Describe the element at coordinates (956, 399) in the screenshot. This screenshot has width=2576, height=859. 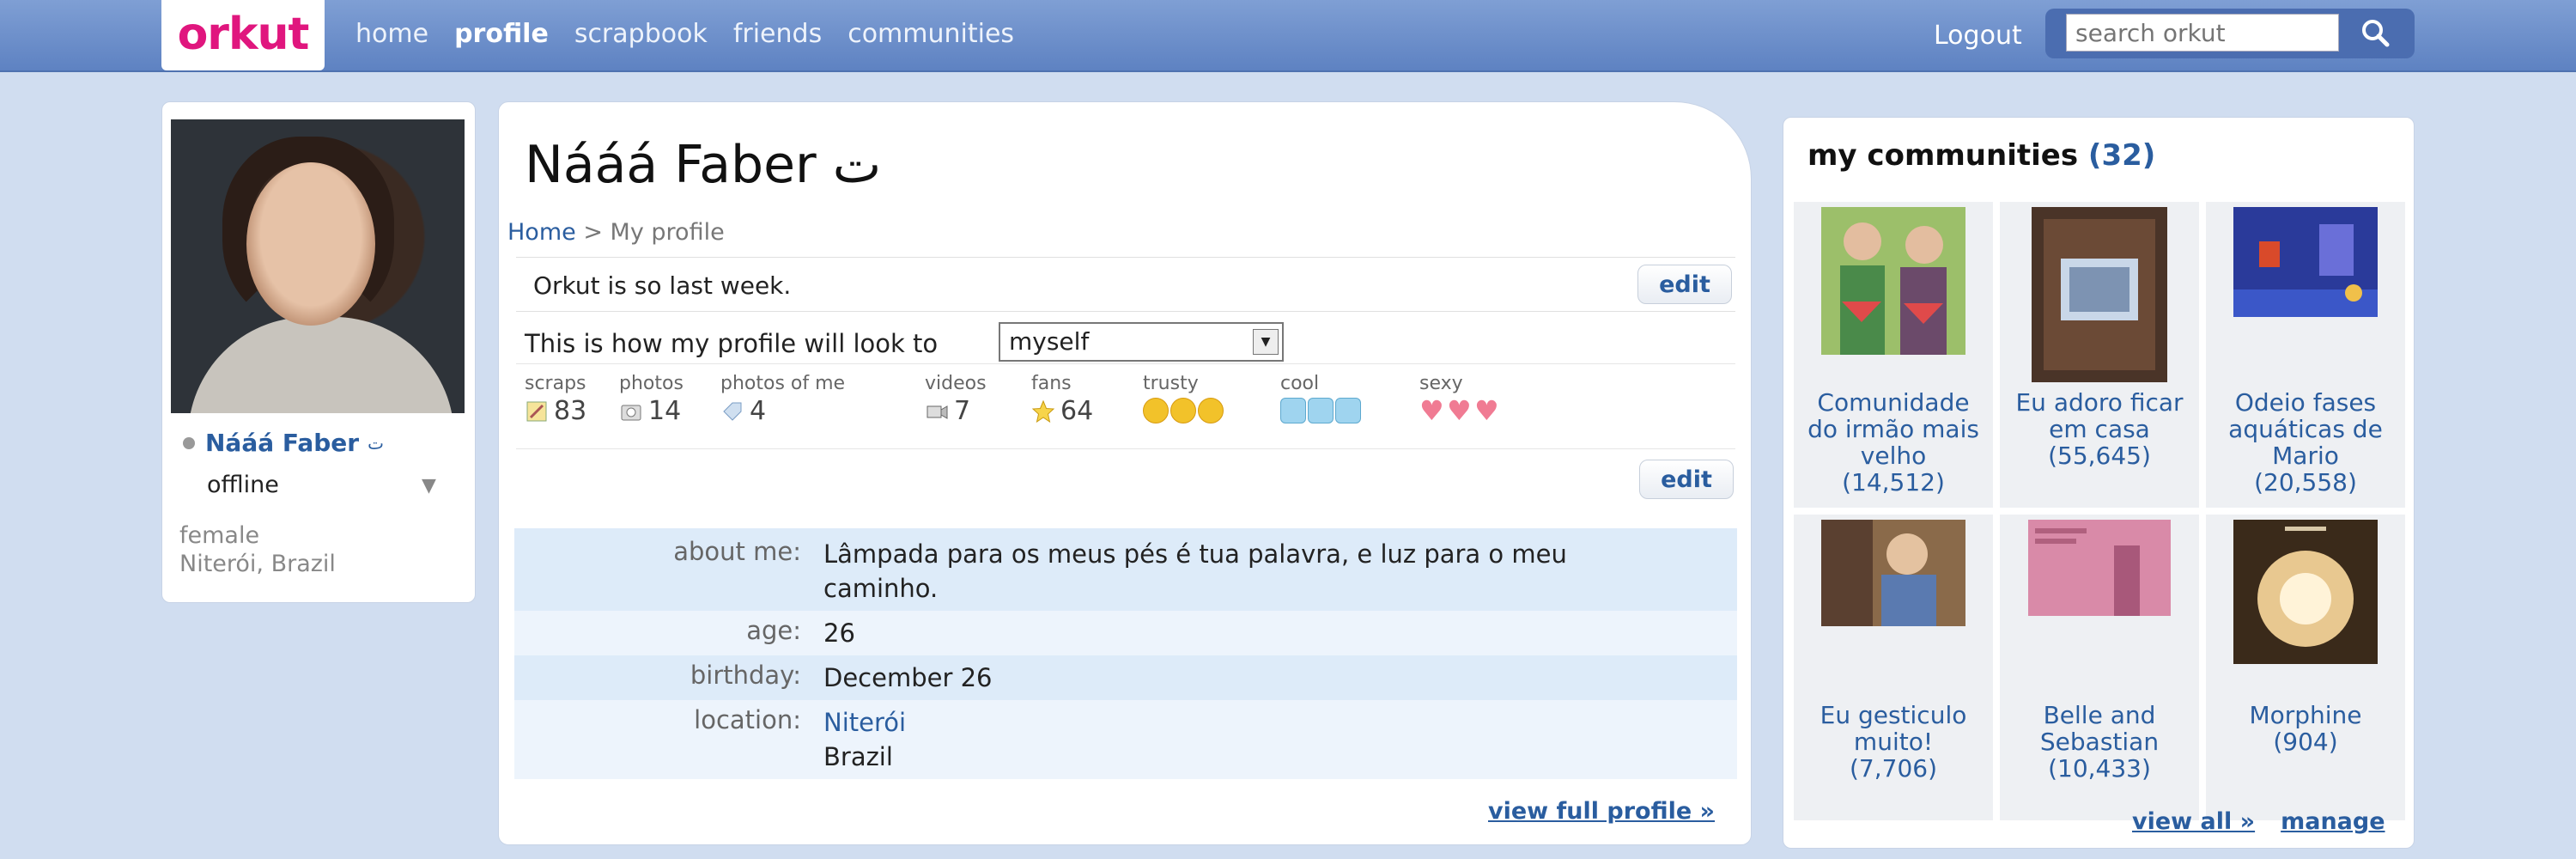
I see `stat-videos: videos 7` at that location.